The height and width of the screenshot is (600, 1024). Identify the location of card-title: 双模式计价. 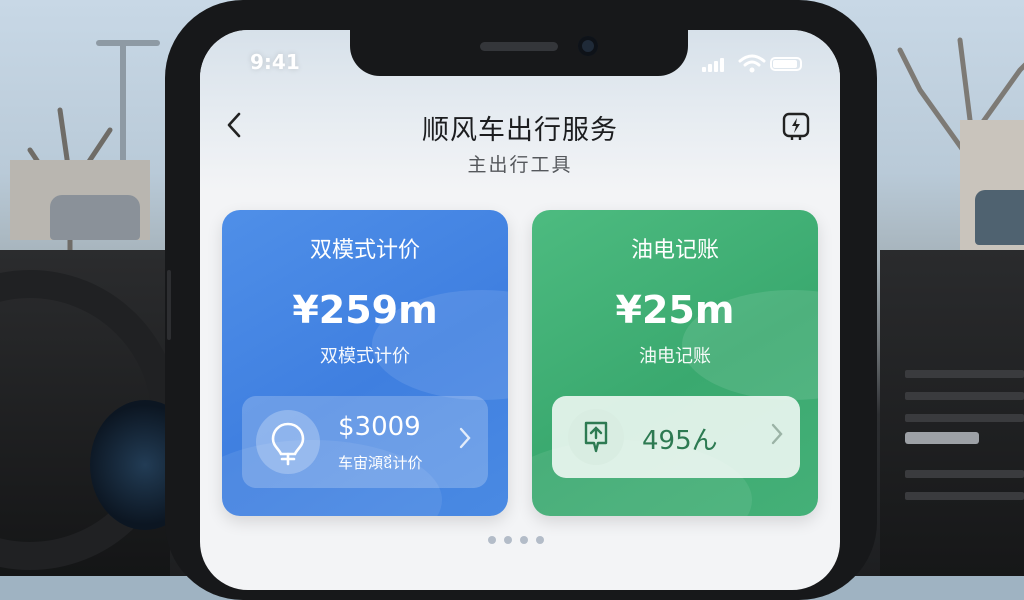
(364, 250).